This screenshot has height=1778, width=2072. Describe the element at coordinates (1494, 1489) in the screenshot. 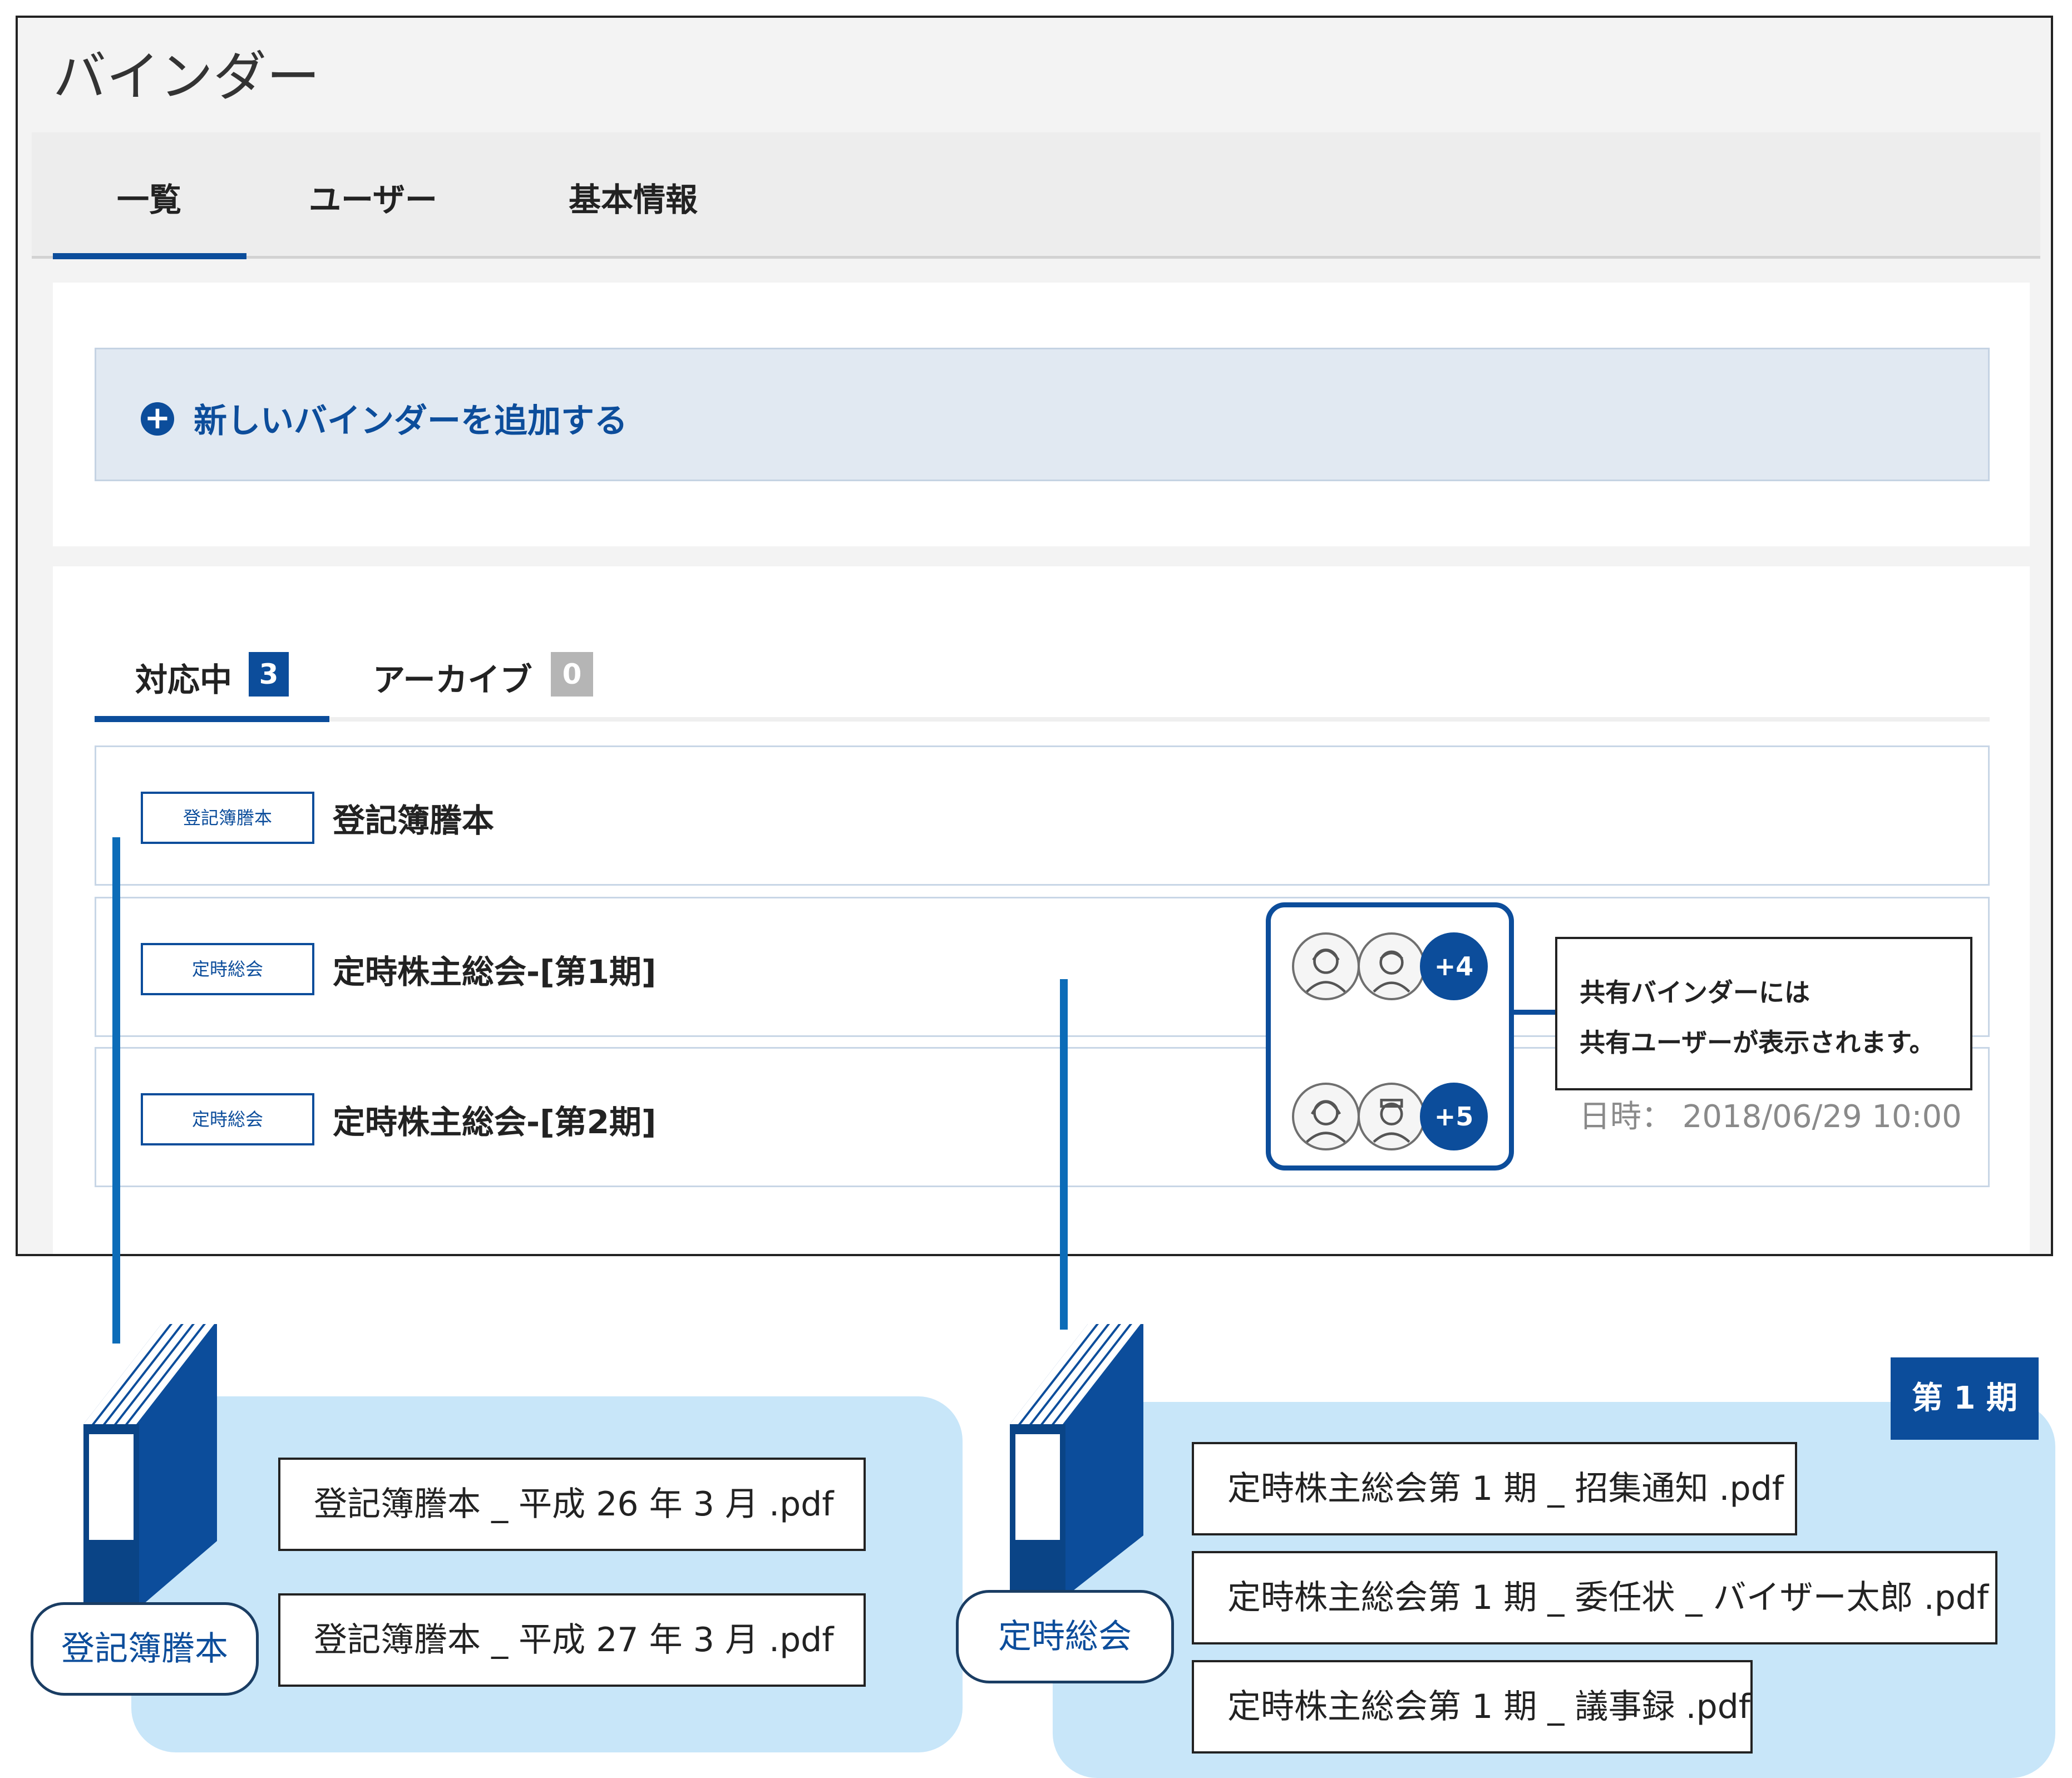

I see `file-item: 定時株主総会第 1 期 _ 招集通知 .pdf` at that location.